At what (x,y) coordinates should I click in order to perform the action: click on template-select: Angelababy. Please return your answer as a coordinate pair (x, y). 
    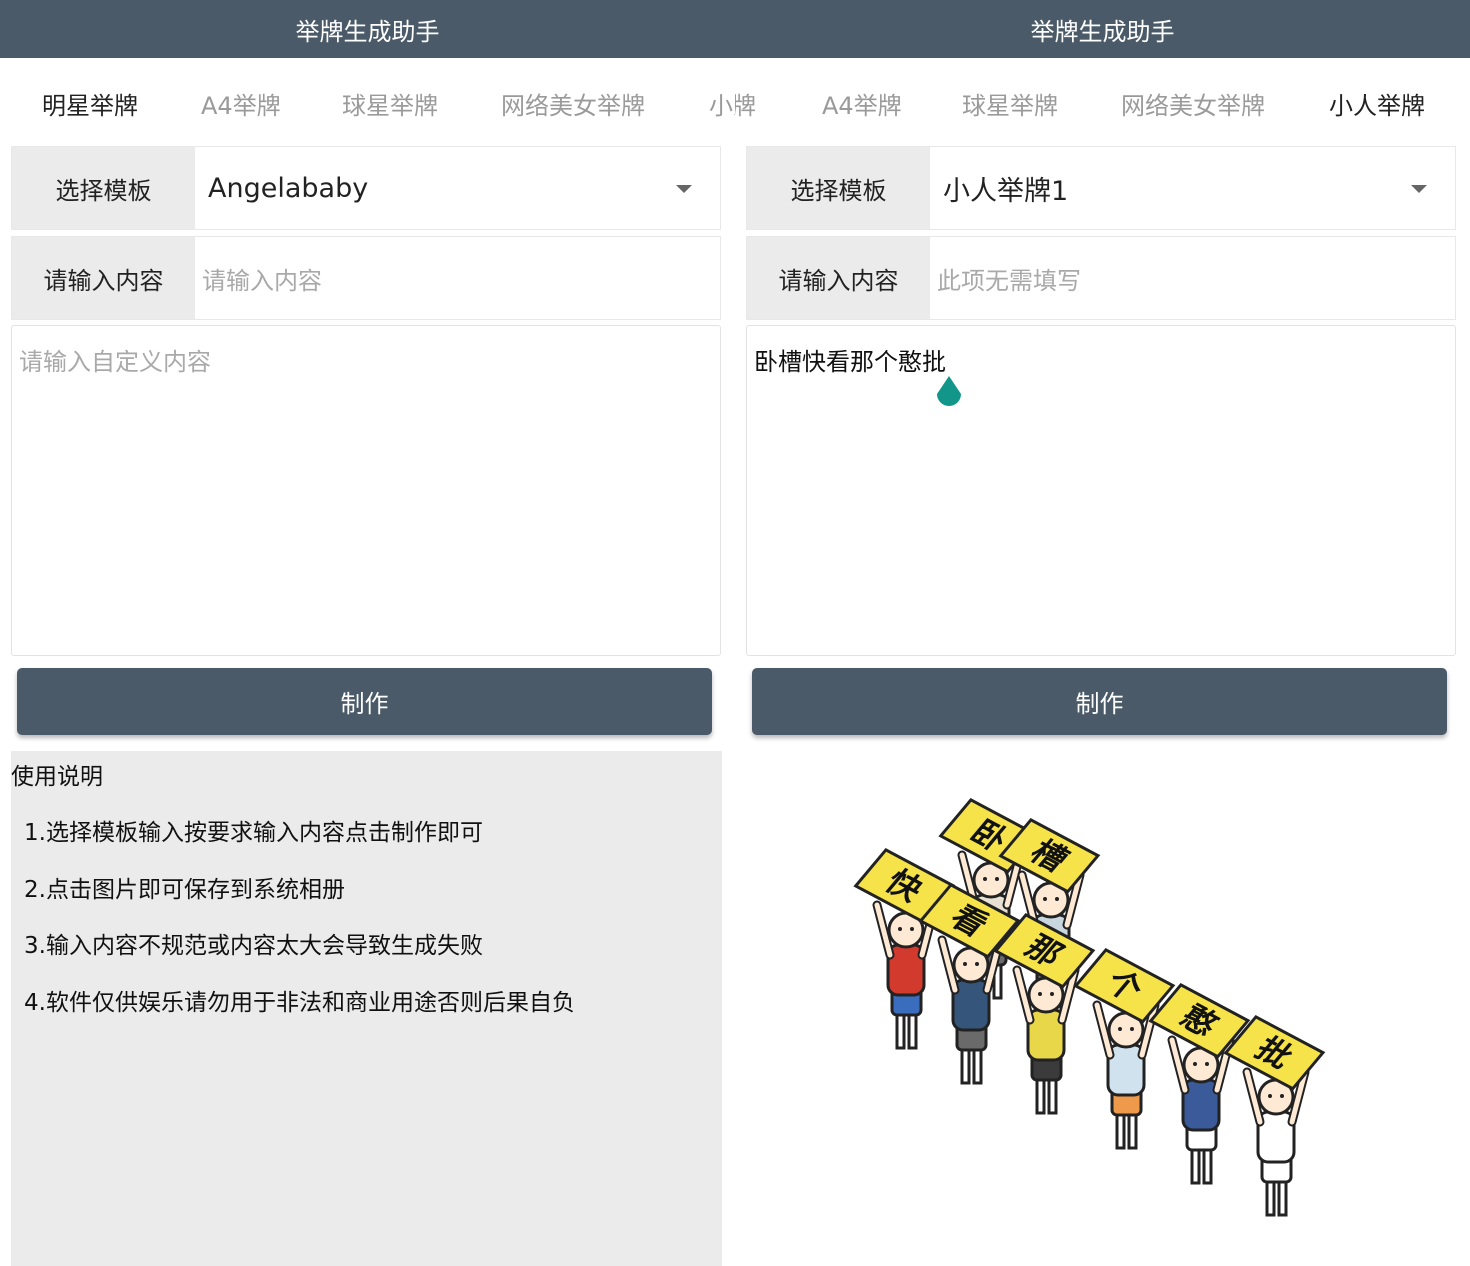
    Looking at the image, I should click on (288, 188).